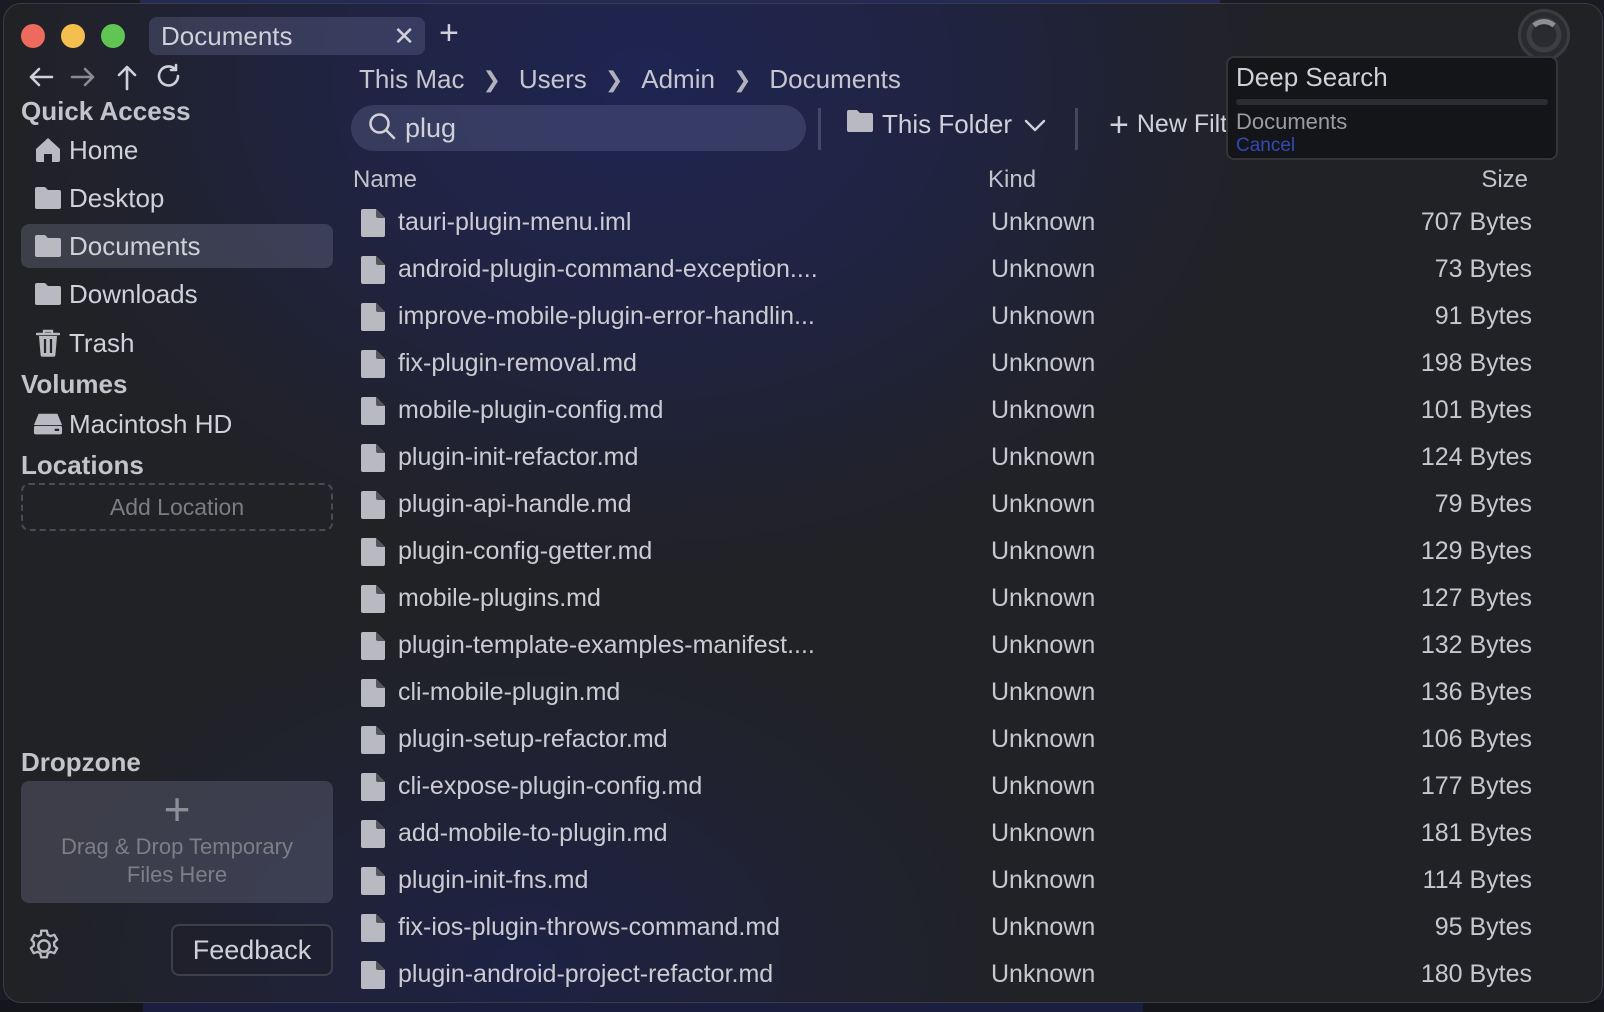 The width and height of the screenshot is (1604, 1012). I want to click on table-row: mobile-plugins.md Unknown 127 Bytes, so click(944, 598).